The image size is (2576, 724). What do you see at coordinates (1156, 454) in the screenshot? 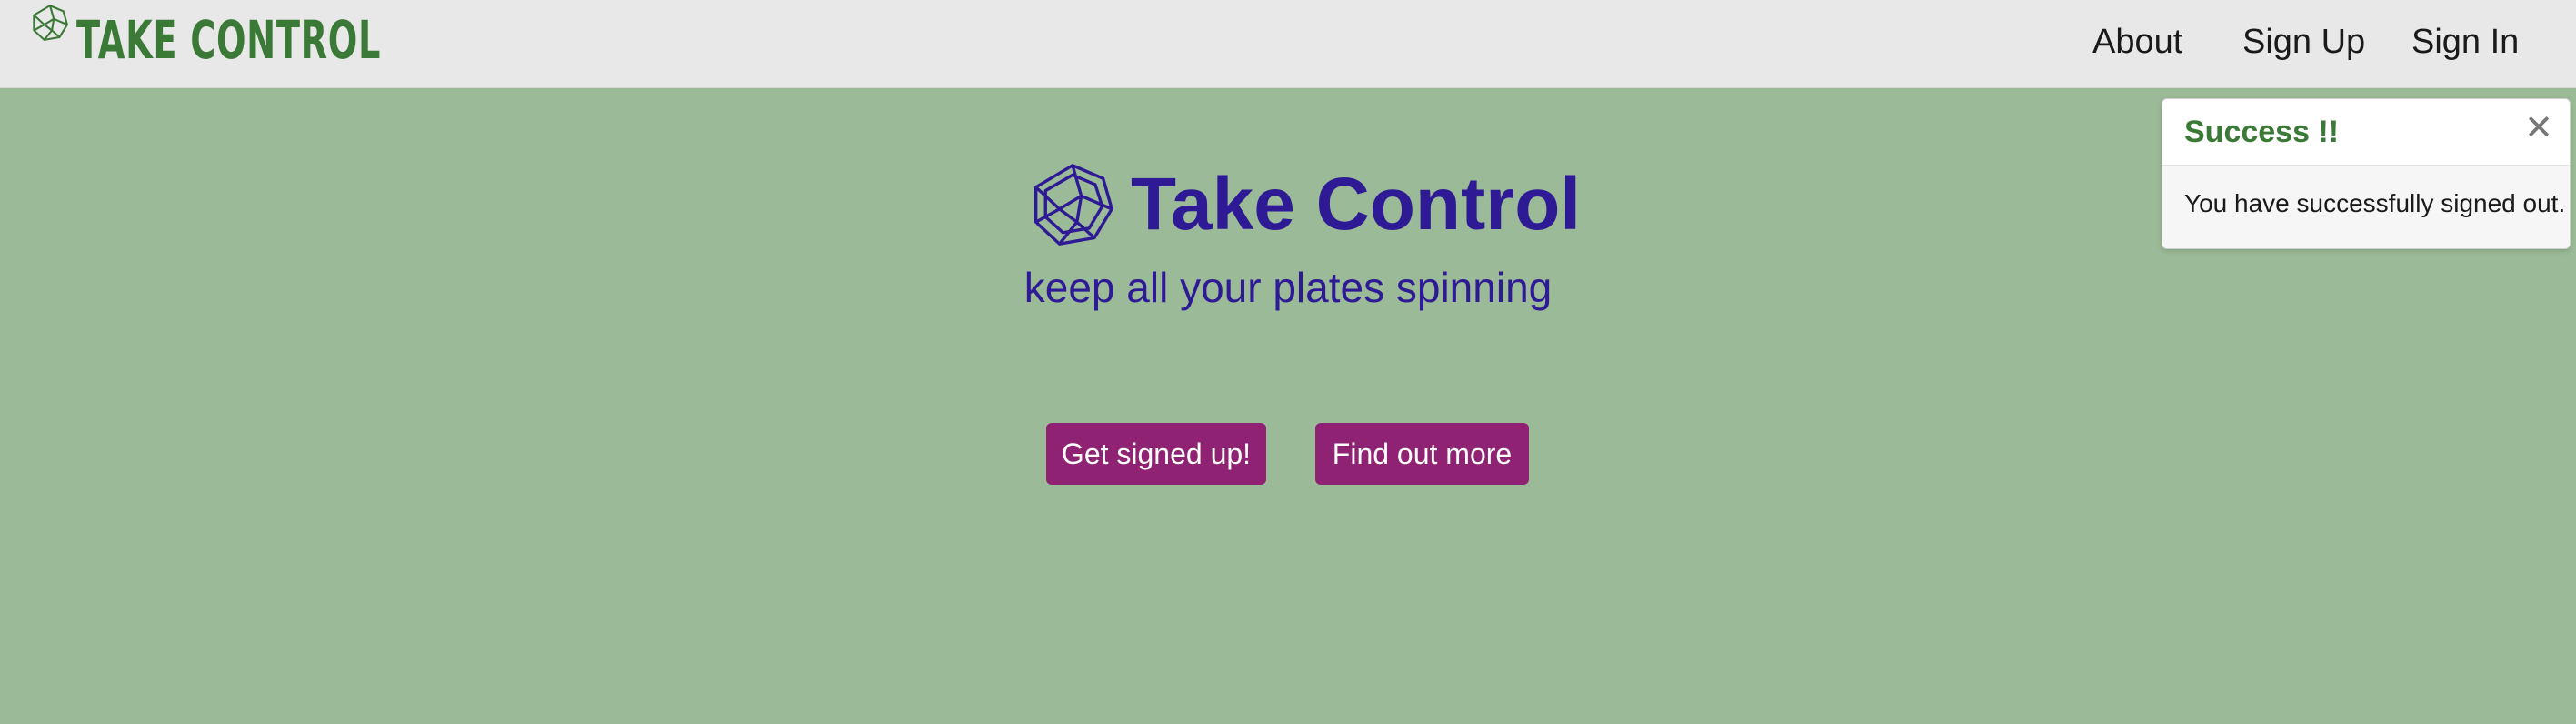
I see `get-signed-up-button: Get signed up!` at bounding box center [1156, 454].